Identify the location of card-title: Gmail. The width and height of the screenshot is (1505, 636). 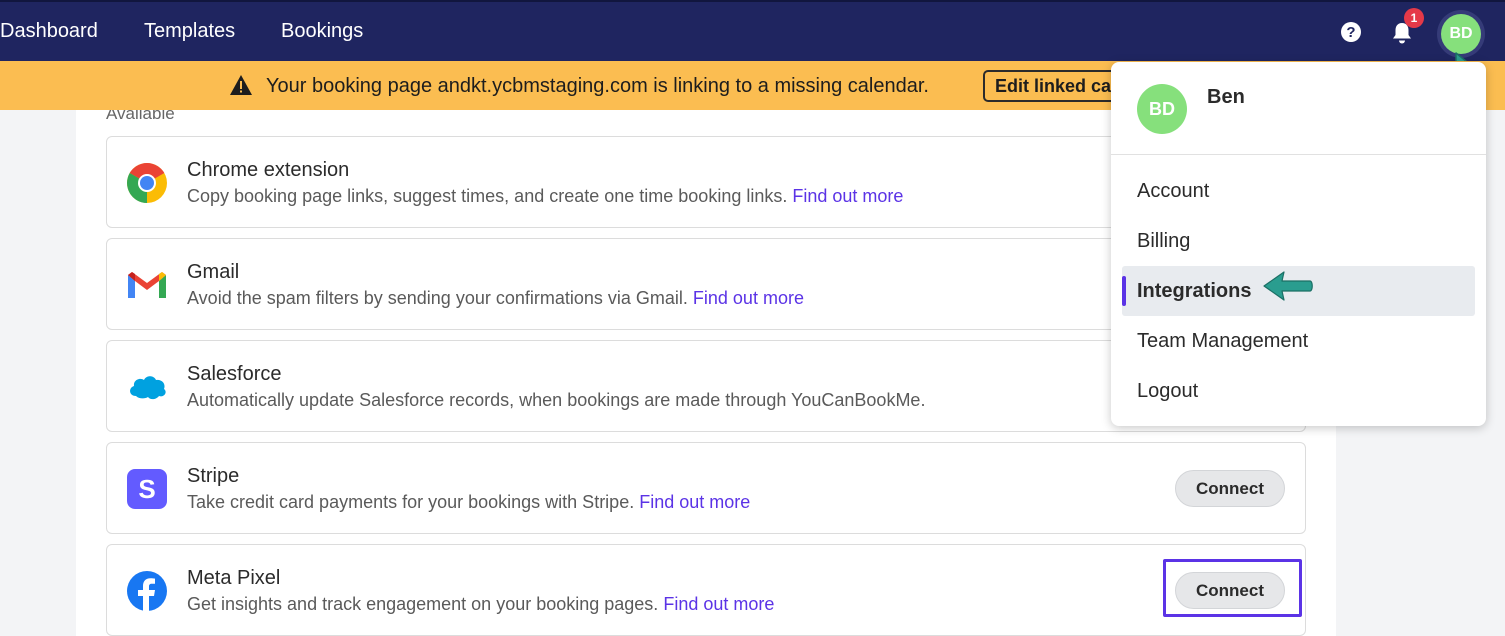
(213, 272).